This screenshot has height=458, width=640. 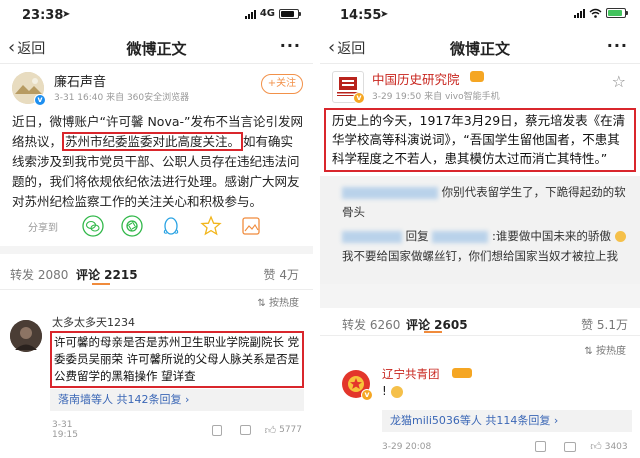 I want to click on follow-button: +关注, so click(x=282, y=84).